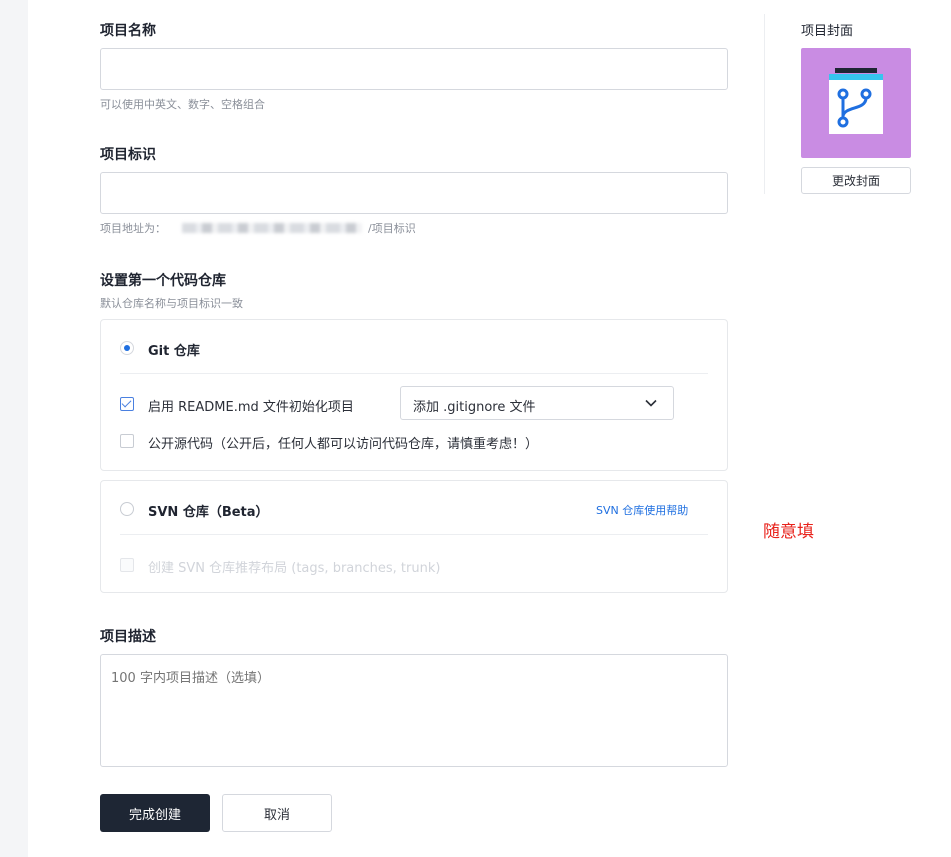 This screenshot has height=857, width=951. What do you see at coordinates (277, 813) in the screenshot?
I see `cancel-button: 取消` at bounding box center [277, 813].